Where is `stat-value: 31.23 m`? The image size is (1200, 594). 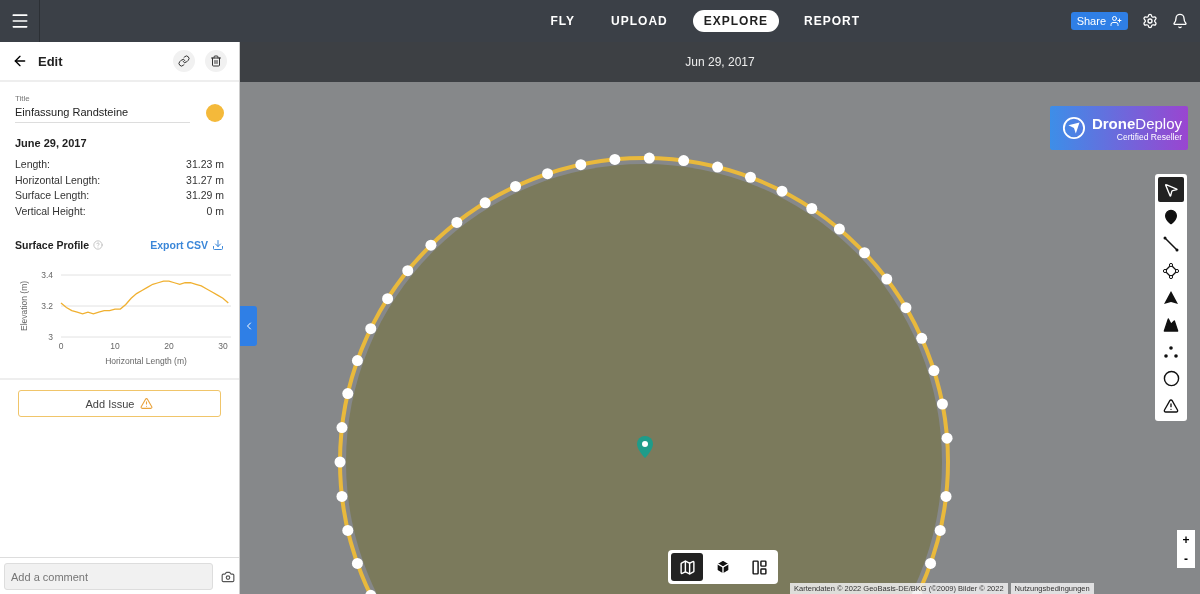
stat-value: 31.23 m is located at coordinates (205, 164).